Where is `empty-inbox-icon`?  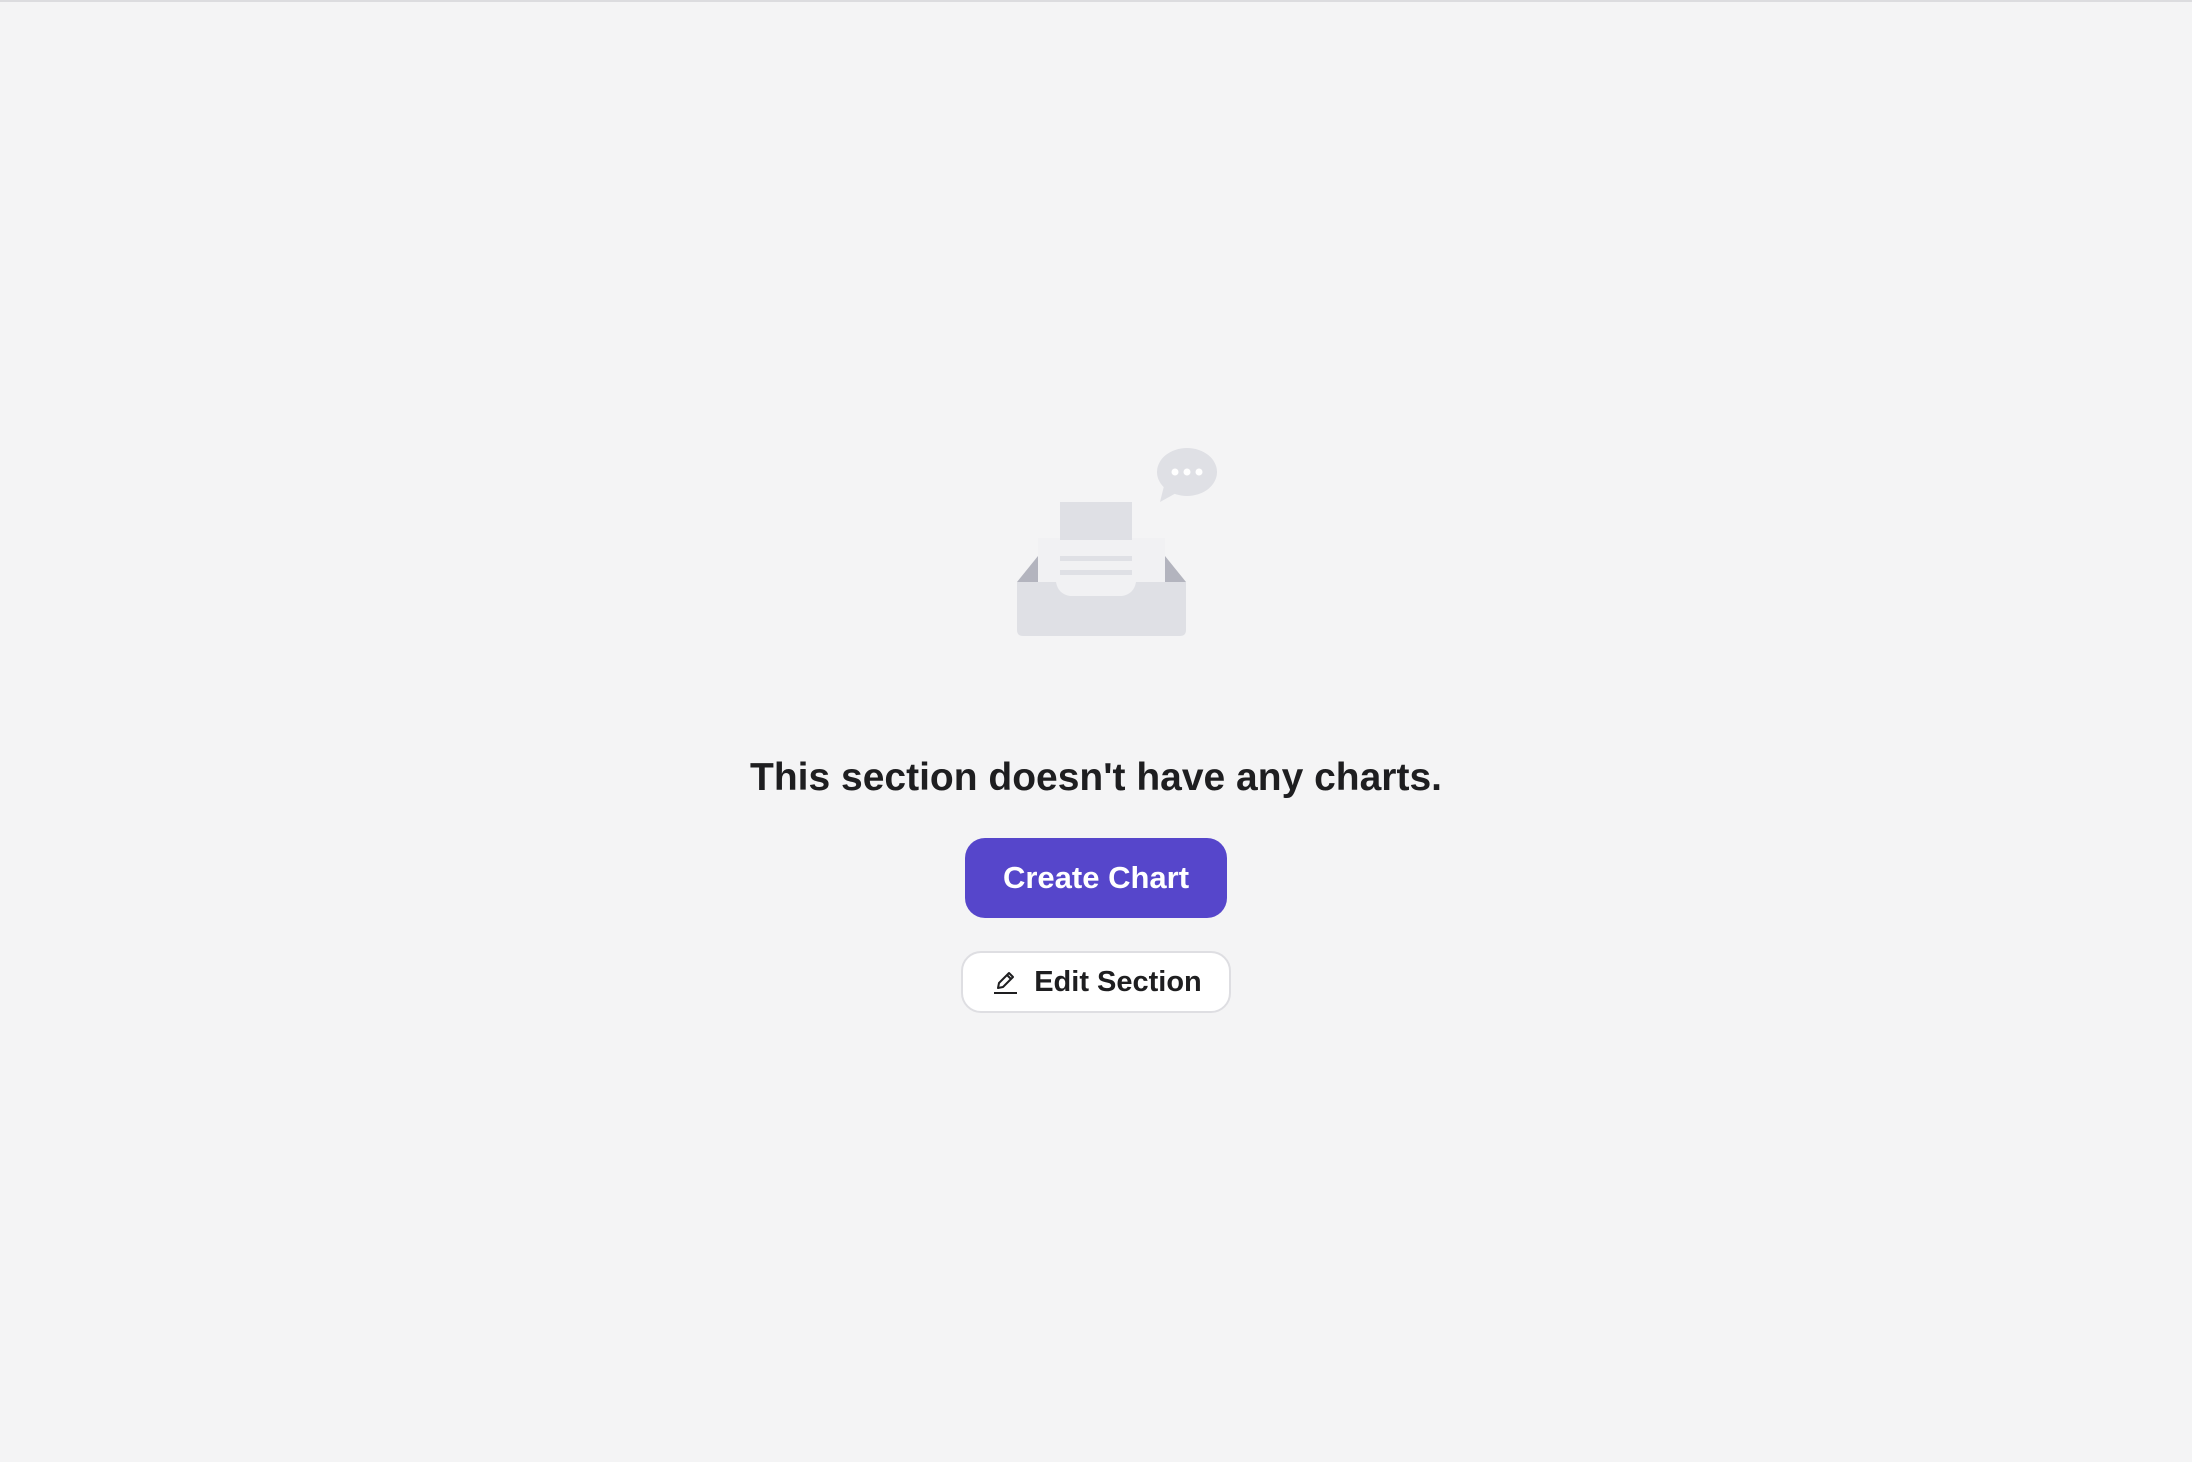 empty-inbox-icon is located at coordinates (1117, 542).